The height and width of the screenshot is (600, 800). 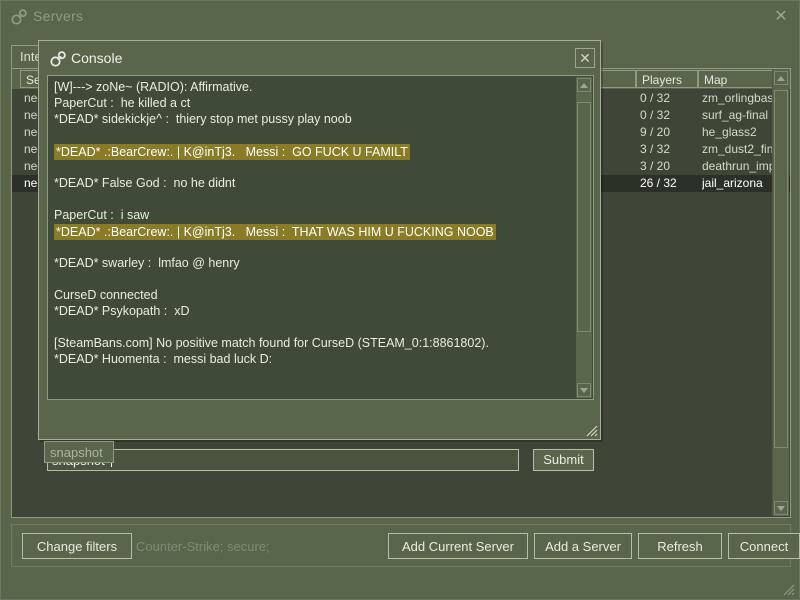 I want to click on cell-map: deathrun_impos.., so click(x=742, y=166).